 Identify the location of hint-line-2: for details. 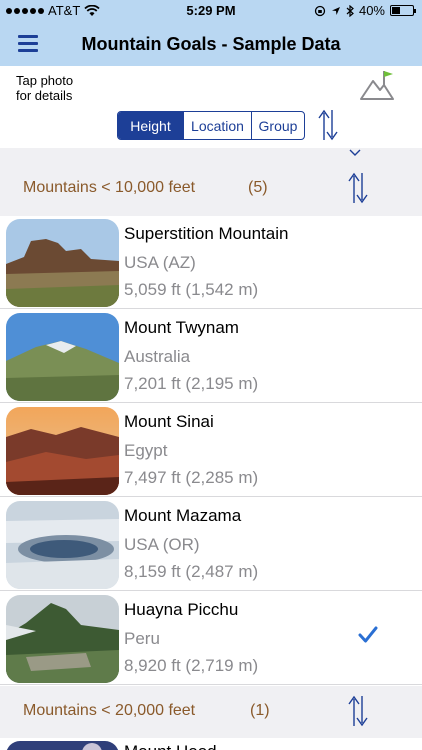
(44, 95).